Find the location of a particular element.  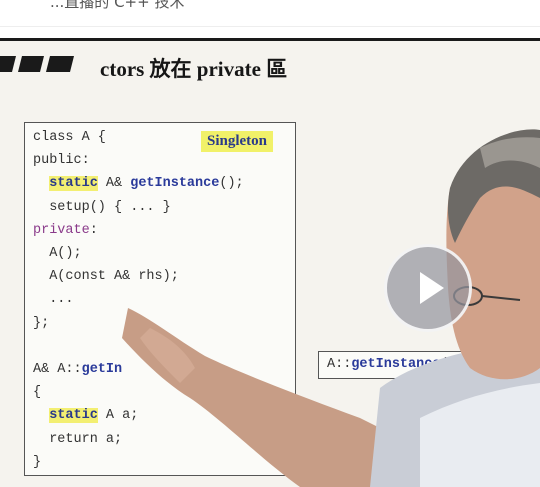

caption-strip: ...直播的 C++ 技术 is located at coordinates (270, 13).